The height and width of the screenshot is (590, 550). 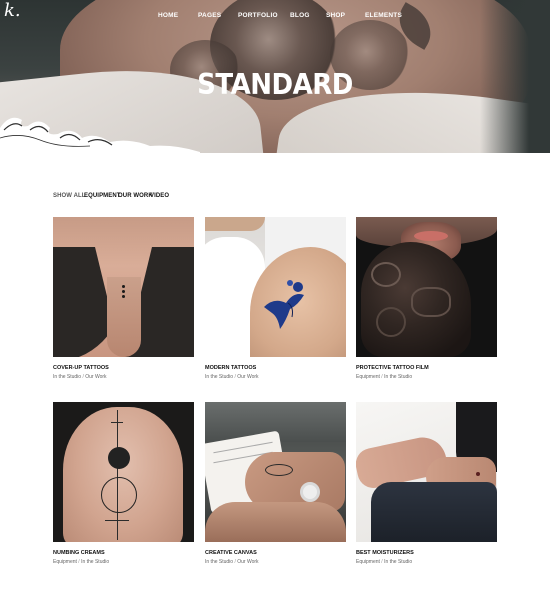 What do you see at coordinates (231, 553) in the screenshot?
I see `portfolio-card-title: CREATIVE CANVAS` at bounding box center [231, 553].